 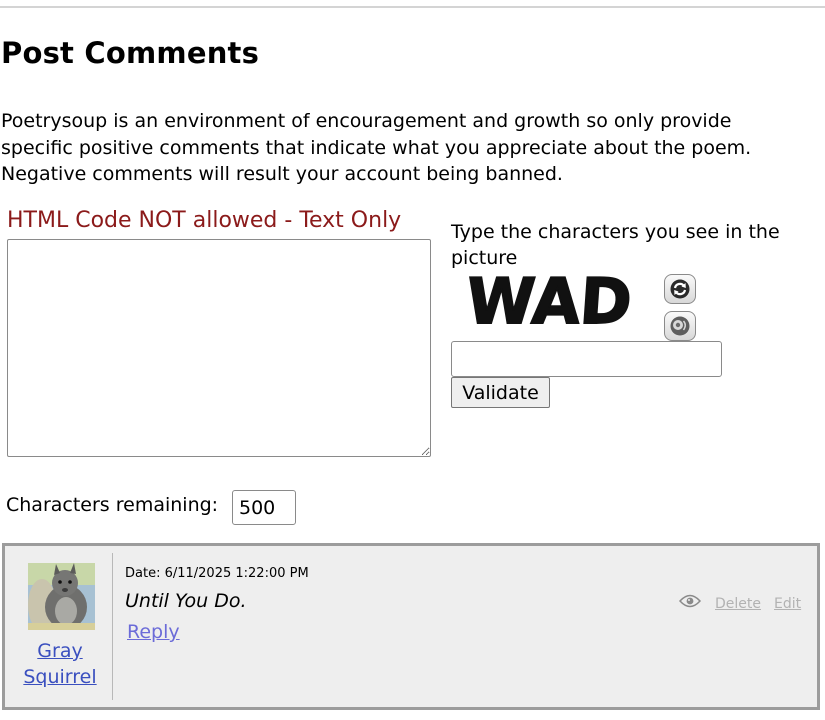 I want to click on captcha-refresh-button, so click(x=680, y=289).